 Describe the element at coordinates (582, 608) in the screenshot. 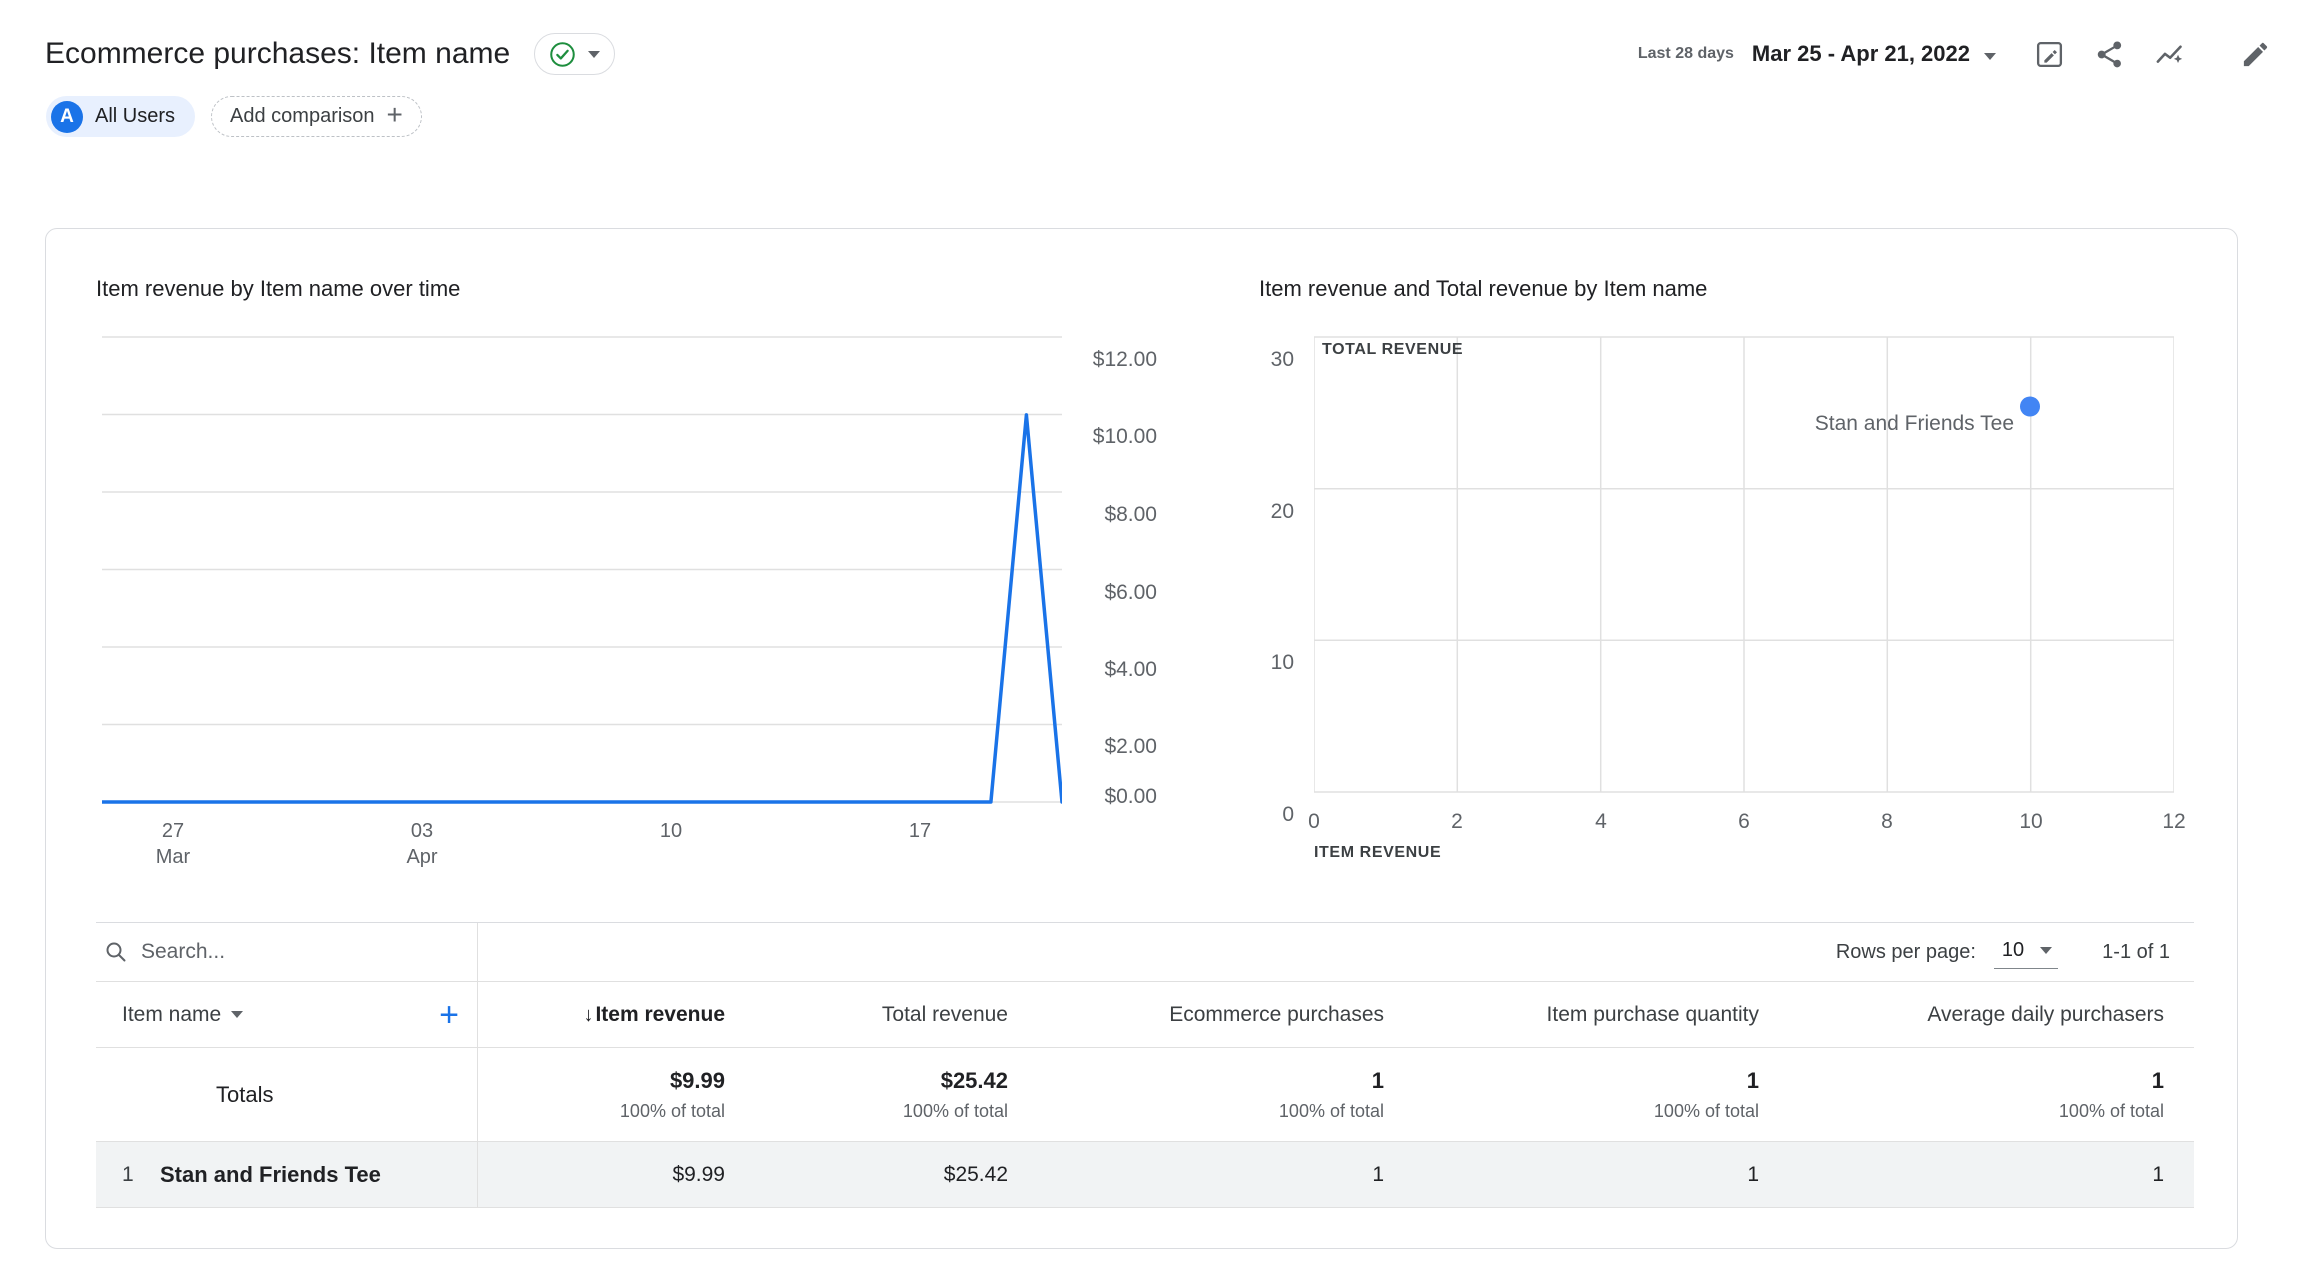

I see `revenue-line-series` at that location.